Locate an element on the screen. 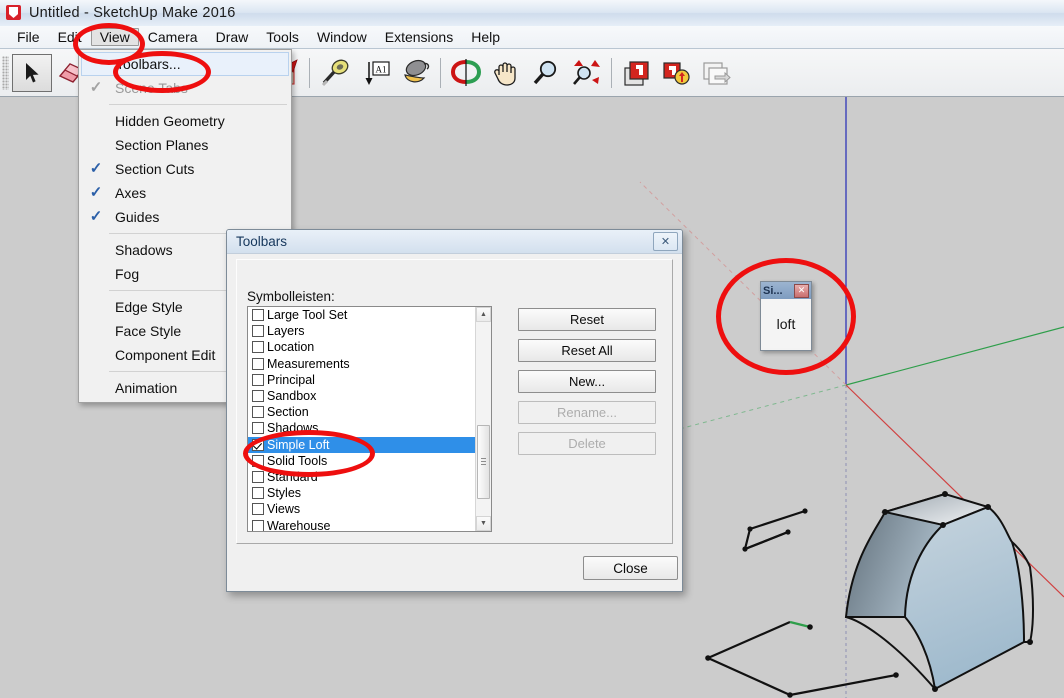 This screenshot has height=698, width=1064. view-menu-item-section-planes: Section Planes is located at coordinates (185, 145).